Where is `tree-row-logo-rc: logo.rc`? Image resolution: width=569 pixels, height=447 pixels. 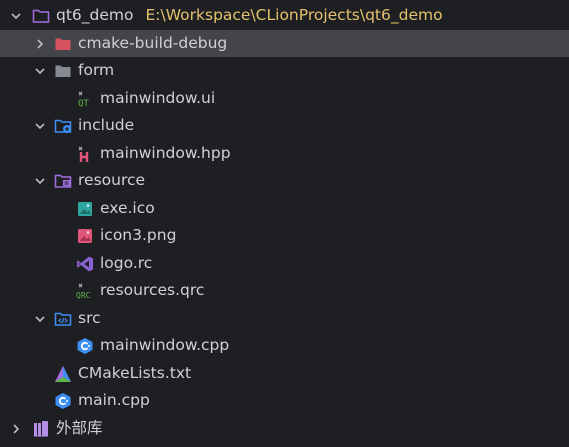
tree-row-logo-rc: logo.rc is located at coordinates (284, 264).